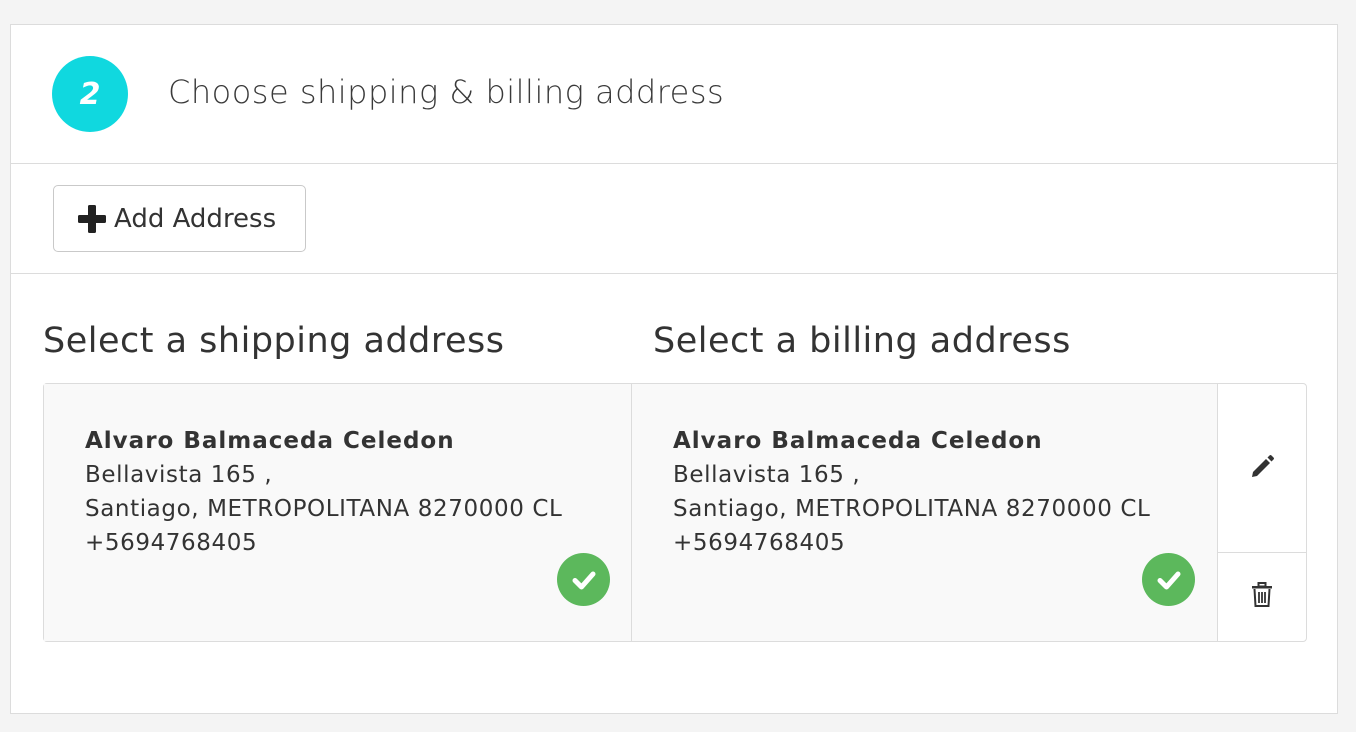 Image resolution: width=1356 pixels, height=732 pixels. I want to click on trash-icon, so click(1262, 597).